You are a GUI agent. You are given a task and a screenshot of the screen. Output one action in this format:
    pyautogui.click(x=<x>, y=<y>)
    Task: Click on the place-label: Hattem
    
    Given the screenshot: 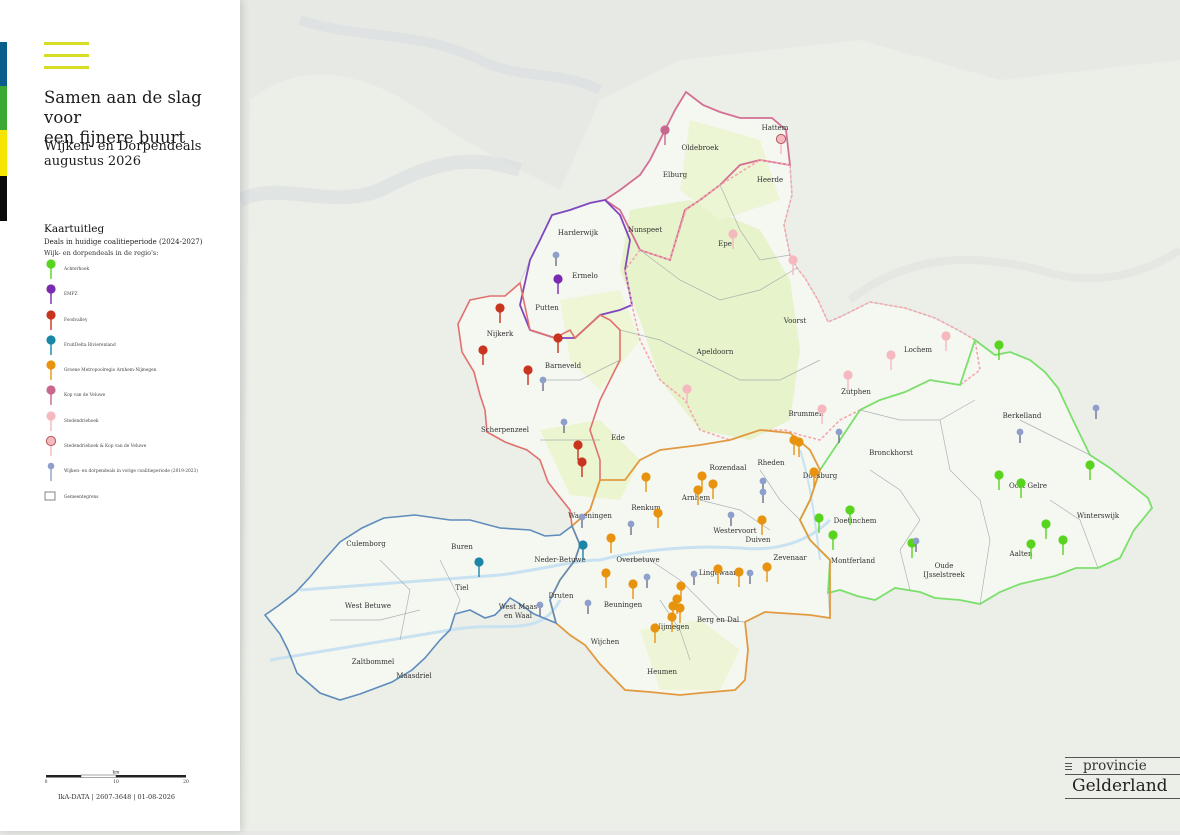 What is the action you would take?
    pyautogui.click(x=775, y=128)
    